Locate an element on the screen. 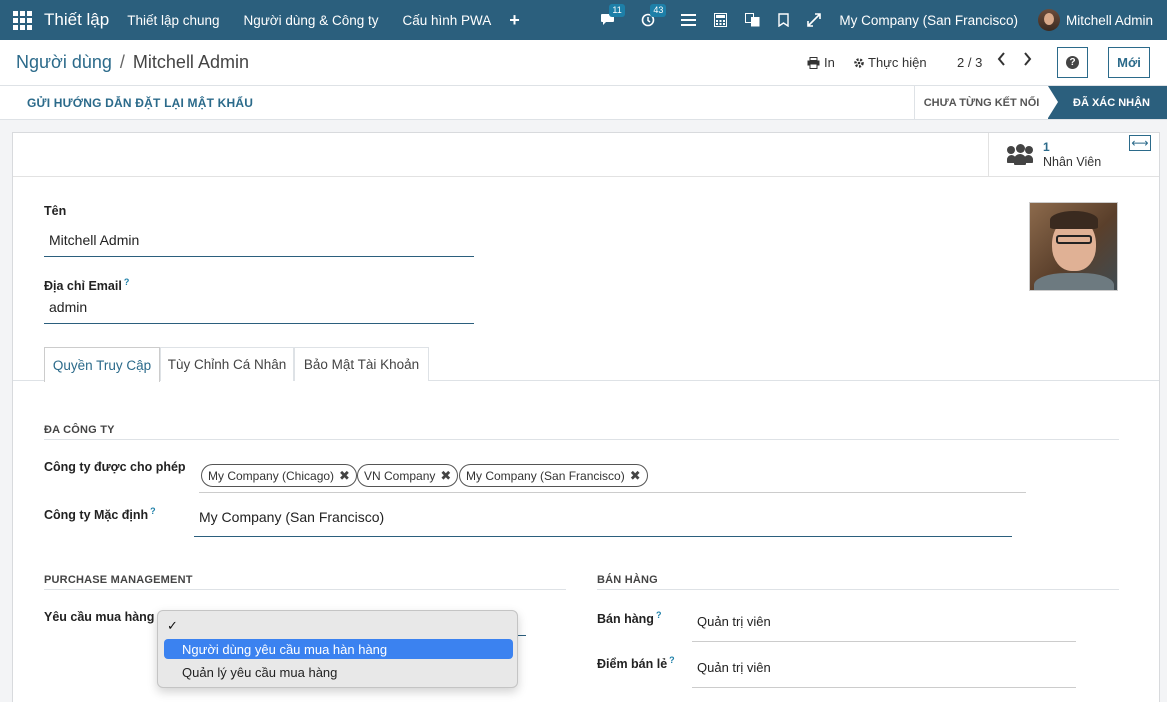  print-button: In is located at coordinates (821, 62).